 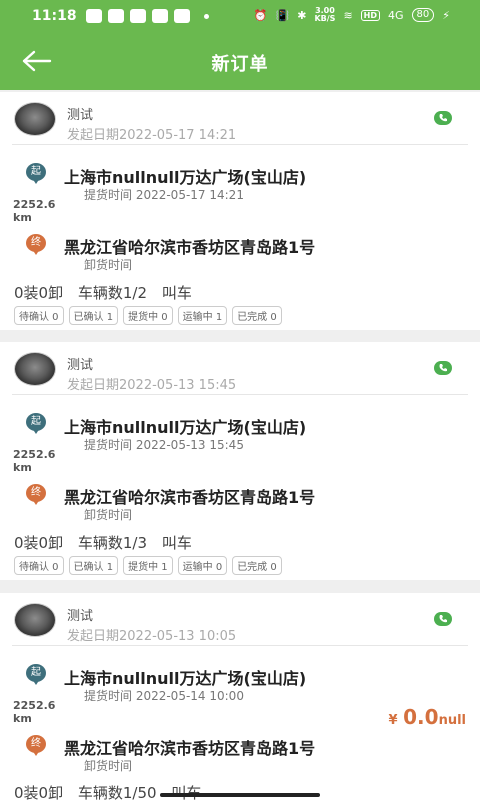 I want to click on status-picking: 提货中 0, so click(x=148, y=315).